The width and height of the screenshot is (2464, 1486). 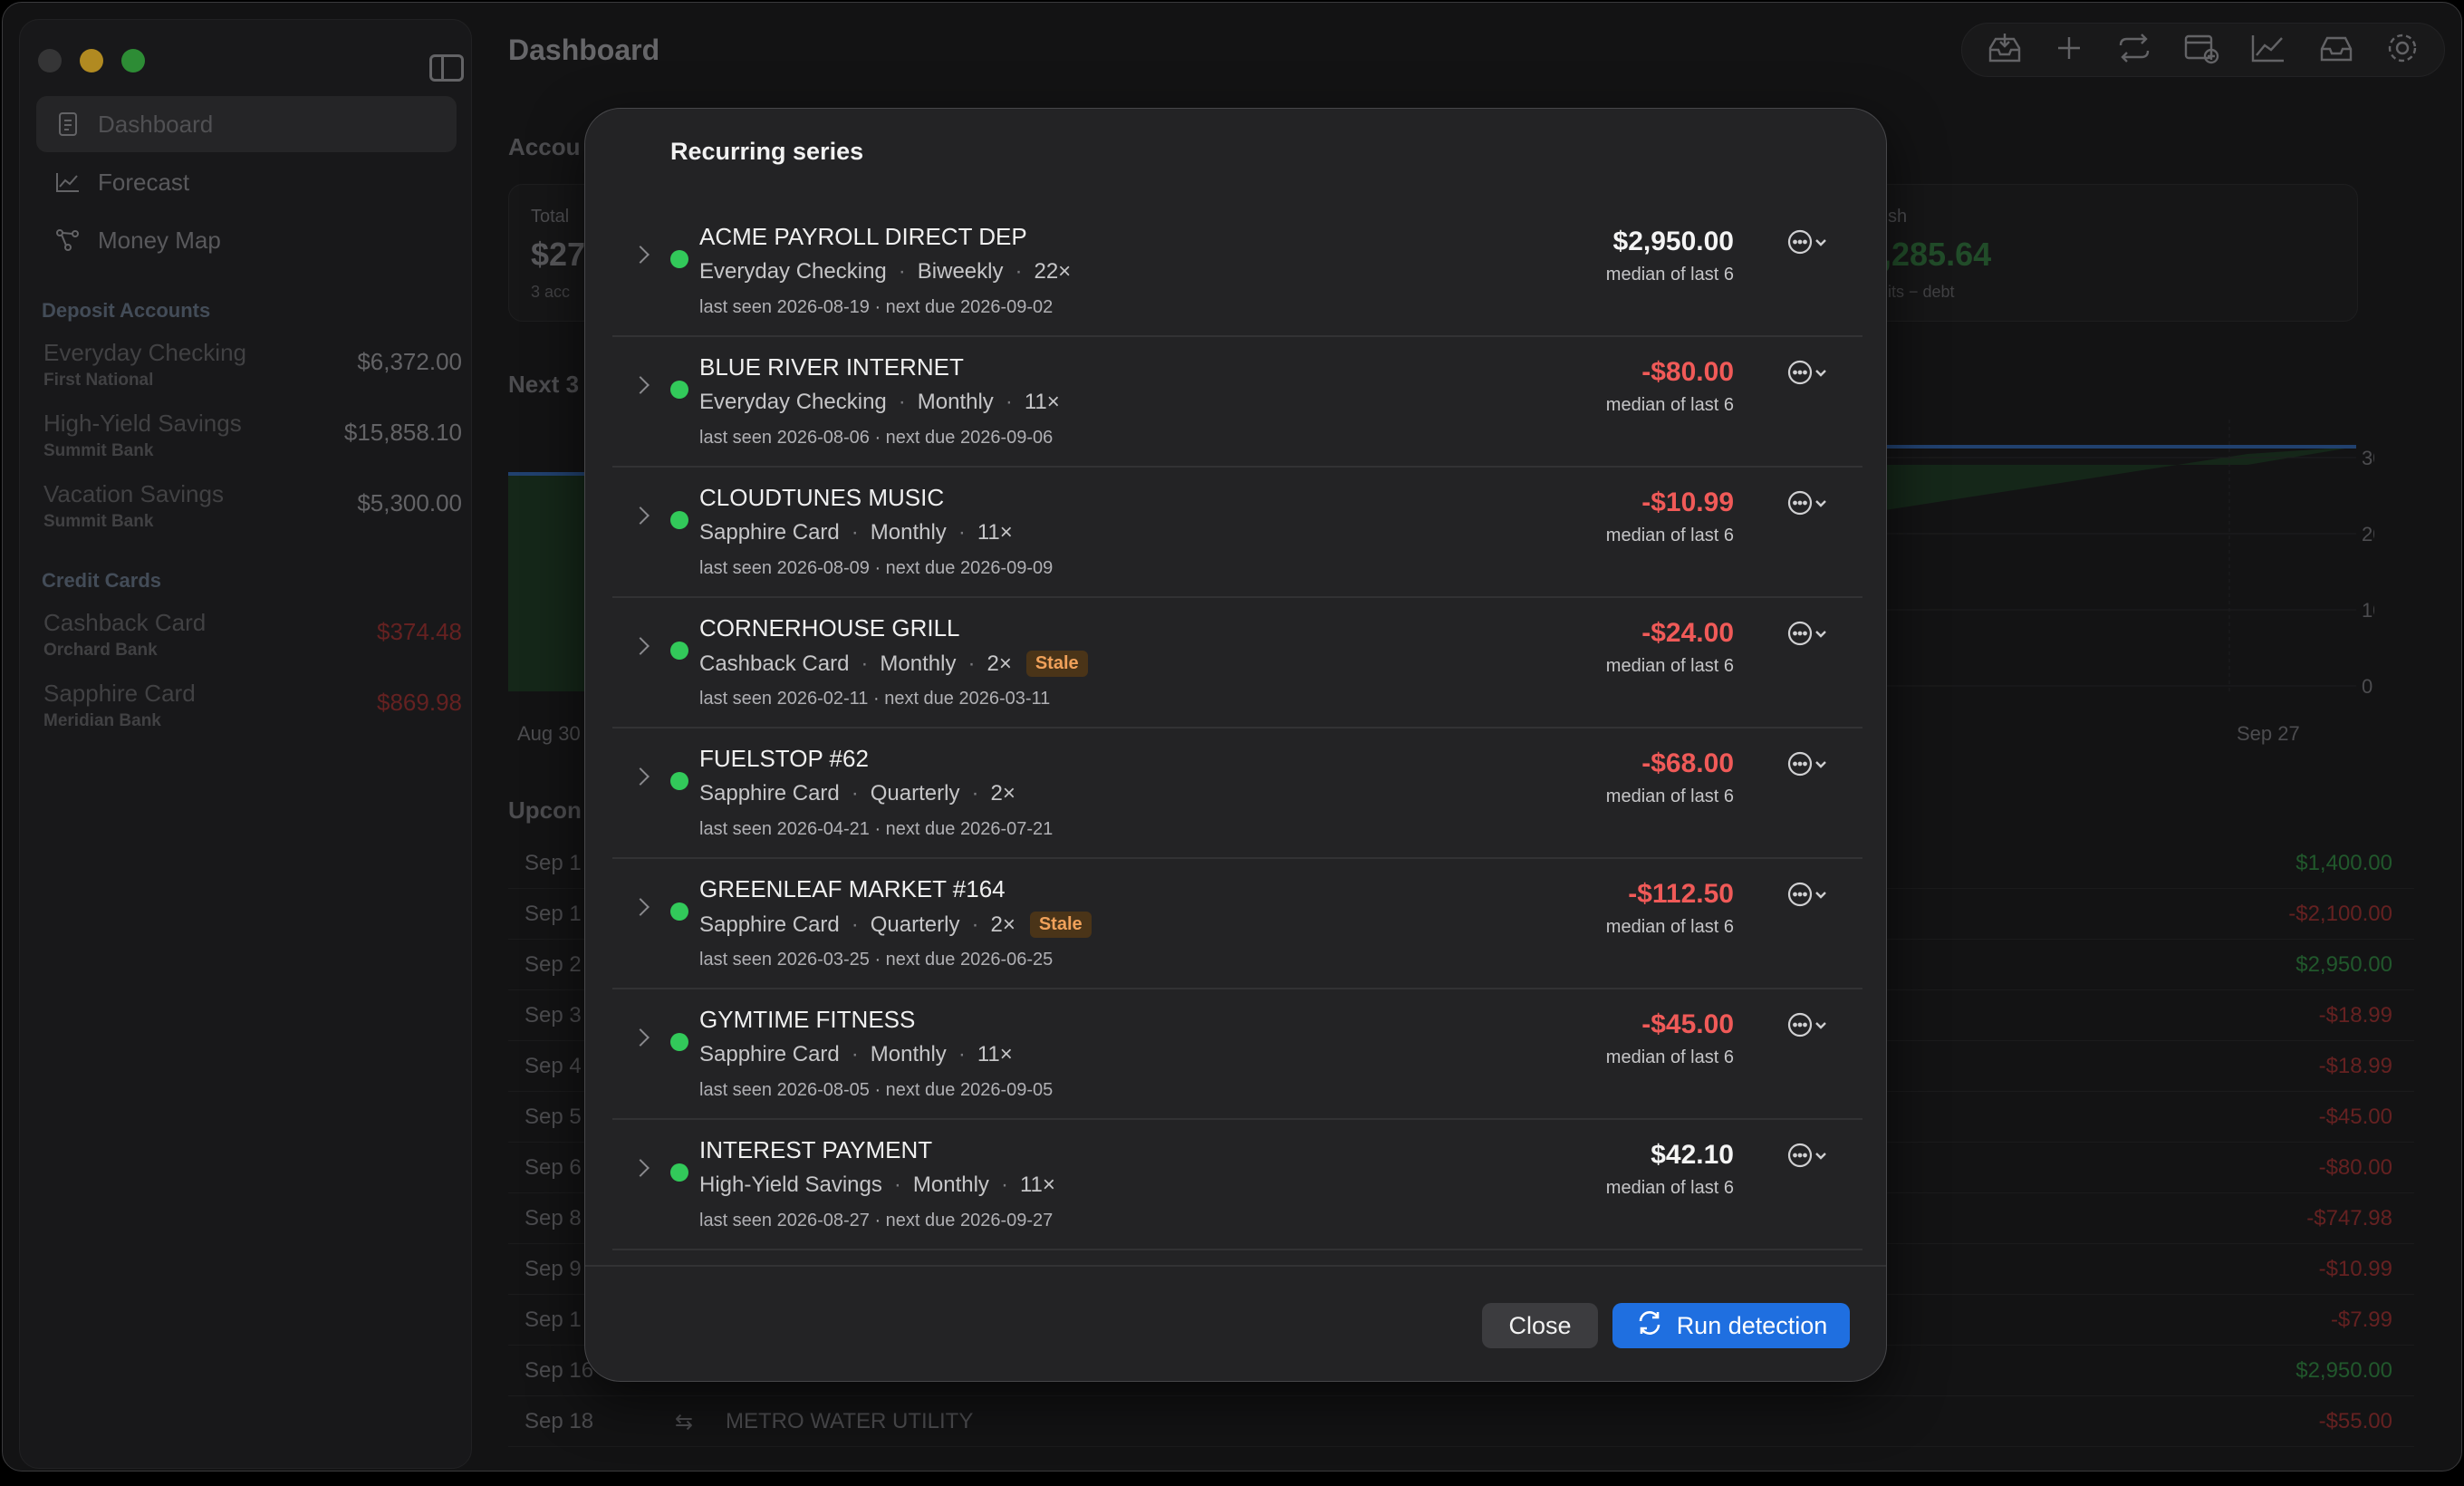 What do you see at coordinates (1687, 372) in the screenshot?
I see `series-amount: -$80.00` at bounding box center [1687, 372].